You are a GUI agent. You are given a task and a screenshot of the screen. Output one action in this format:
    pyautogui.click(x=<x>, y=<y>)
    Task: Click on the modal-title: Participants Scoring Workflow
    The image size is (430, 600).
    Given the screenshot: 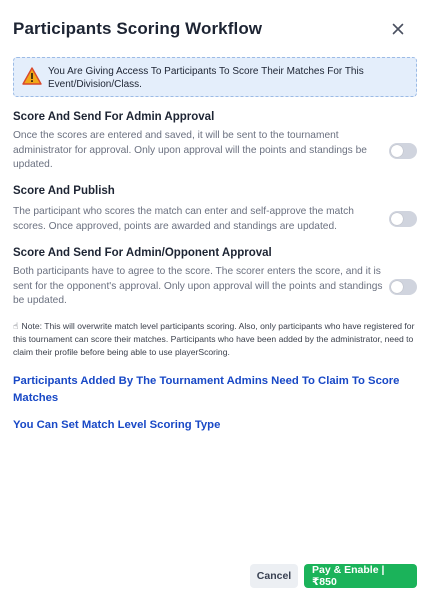 What is the action you would take?
    pyautogui.click(x=138, y=28)
    